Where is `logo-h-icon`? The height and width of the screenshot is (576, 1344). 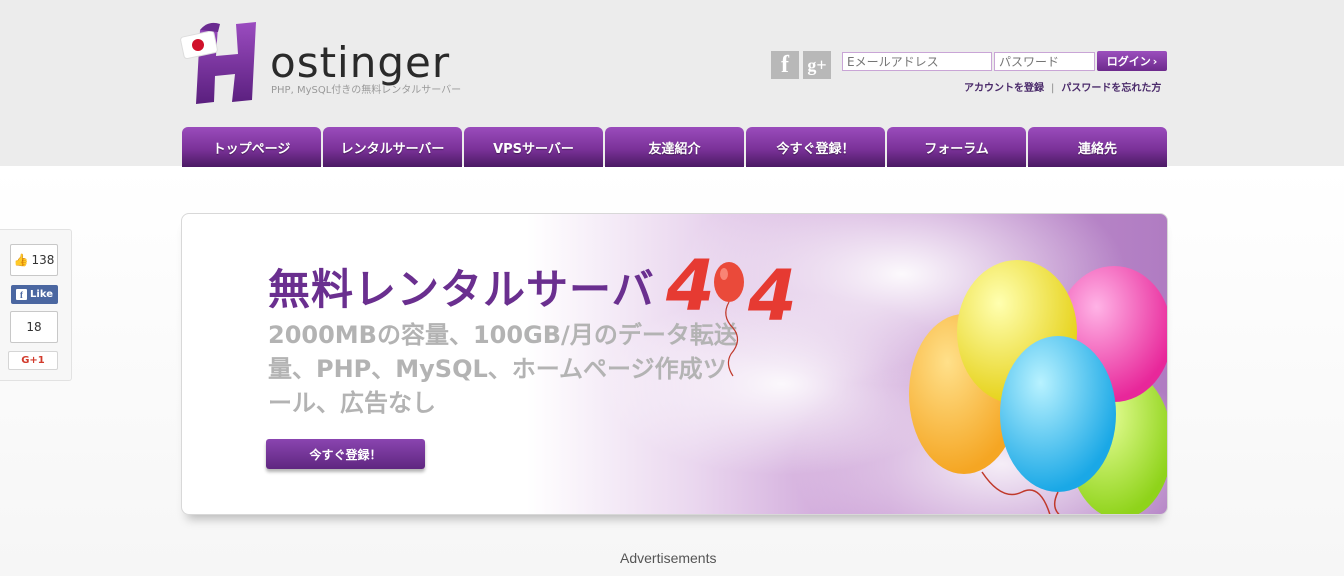 logo-h-icon is located at coordinates (218, 63).